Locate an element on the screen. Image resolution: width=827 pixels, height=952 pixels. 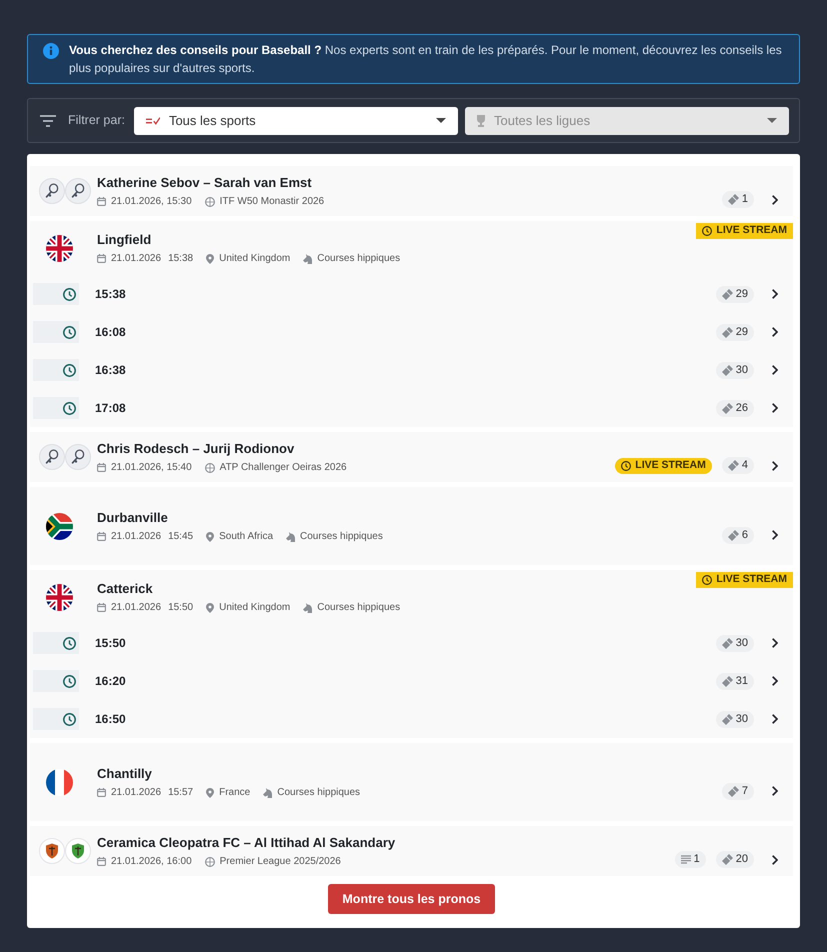
race-row: 17:08 26 is located at coordinates (411, 408).